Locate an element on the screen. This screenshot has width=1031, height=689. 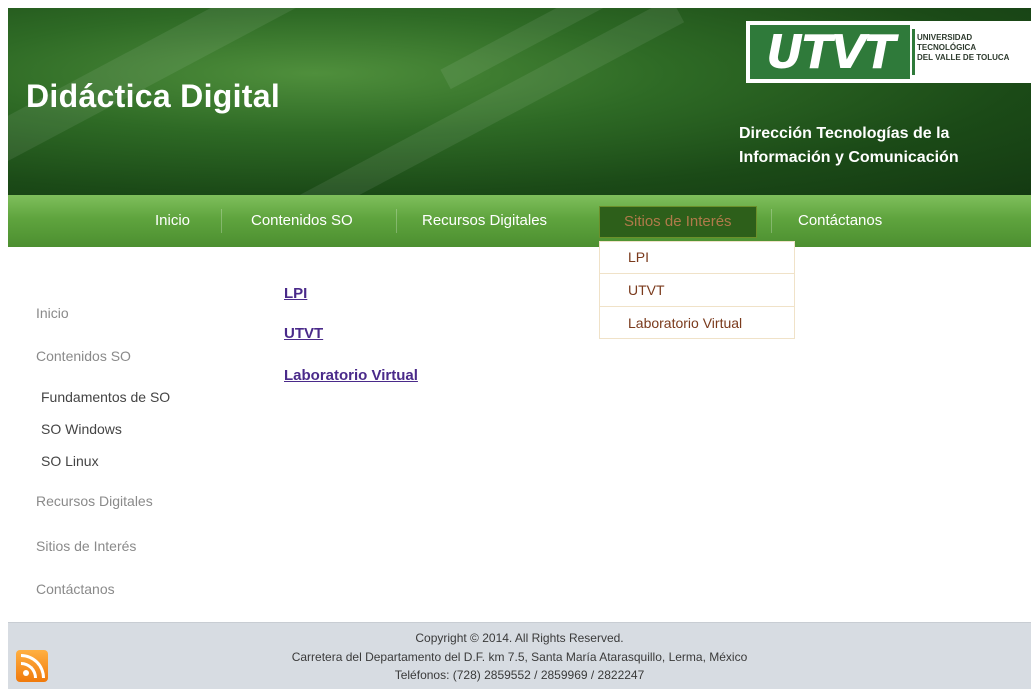
sitios-dropdown-menu: LPI UTVT Laboratorio Virtual is located at coordinates (697, 290).